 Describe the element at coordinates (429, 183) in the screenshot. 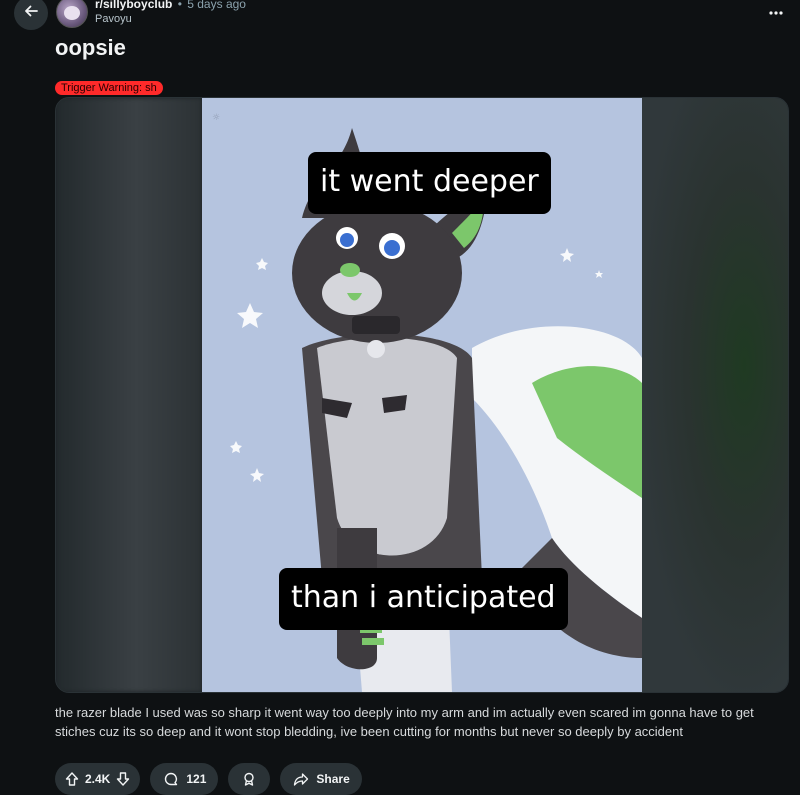

I see `caption-top: it went deeper` at that location.